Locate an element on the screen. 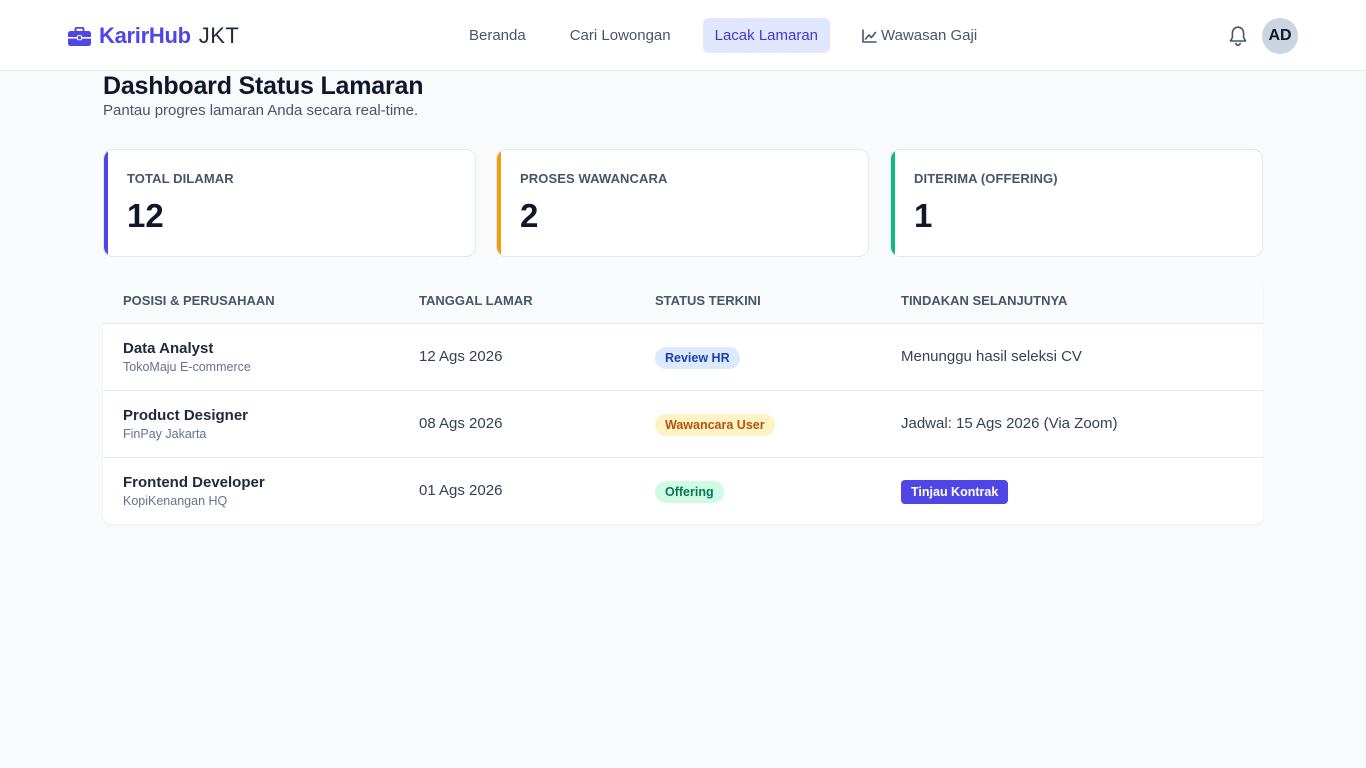 The image size is (1366, 768). stat-value: 12 is located at coordinates (145, 215).